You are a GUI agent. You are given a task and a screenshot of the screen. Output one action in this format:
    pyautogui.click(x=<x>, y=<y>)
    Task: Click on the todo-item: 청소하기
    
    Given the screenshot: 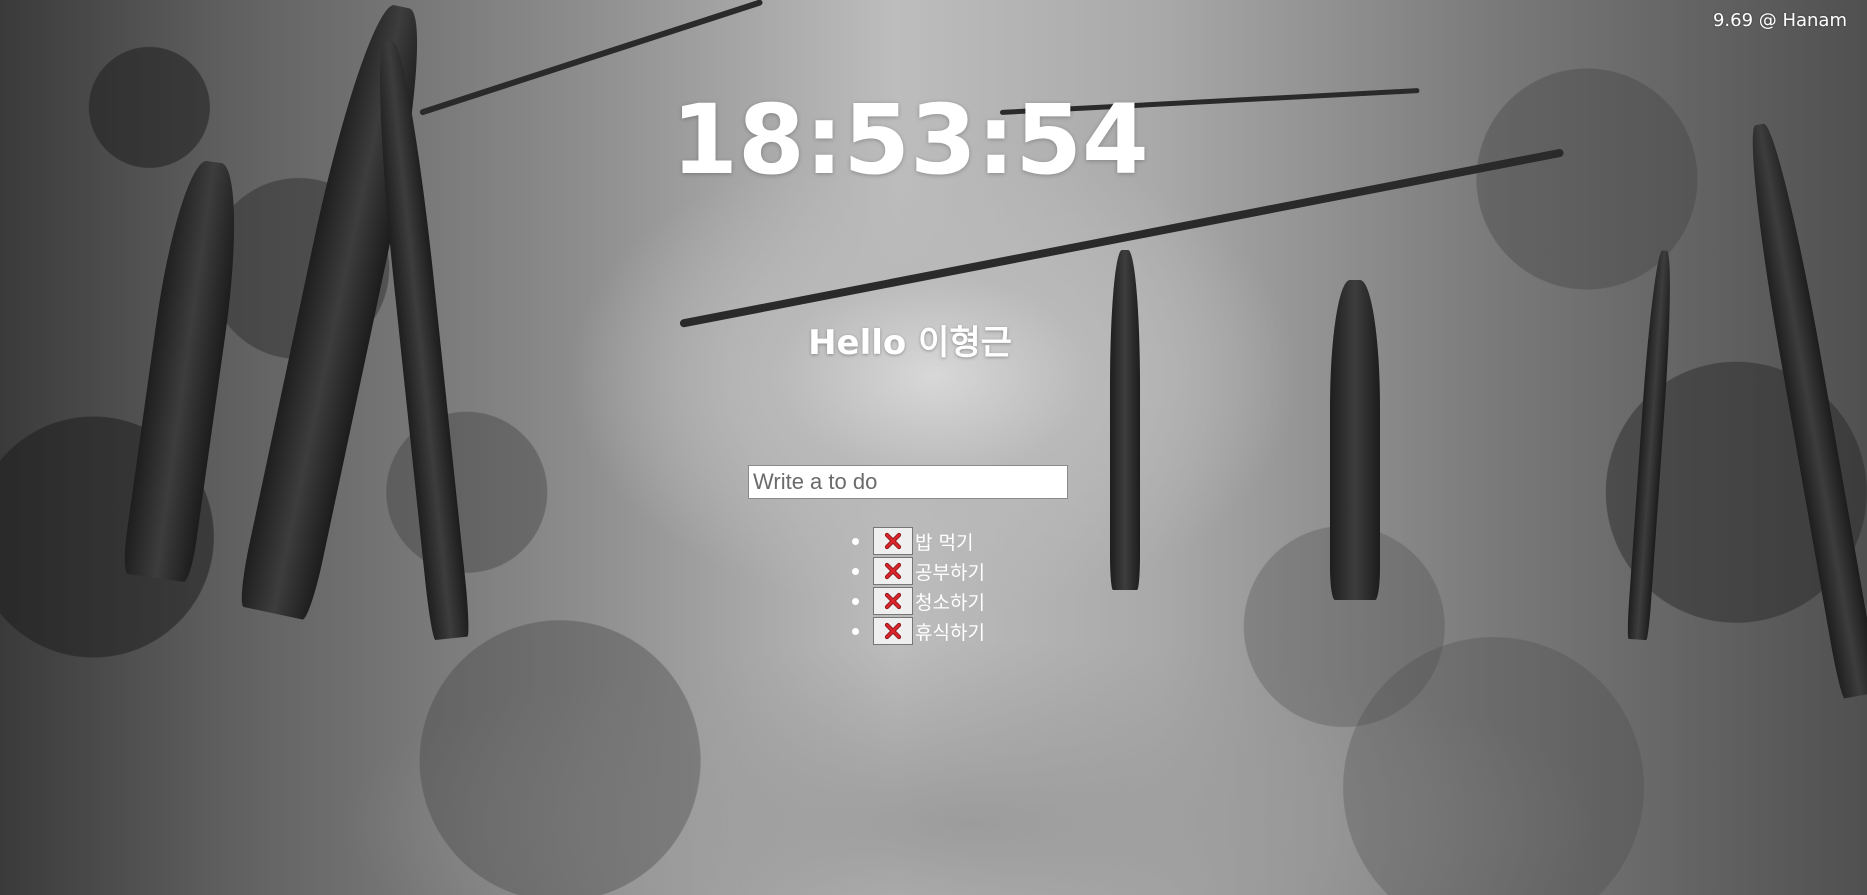 What is the action you would take?
    pyautogui.click(x=918, y=601)
    